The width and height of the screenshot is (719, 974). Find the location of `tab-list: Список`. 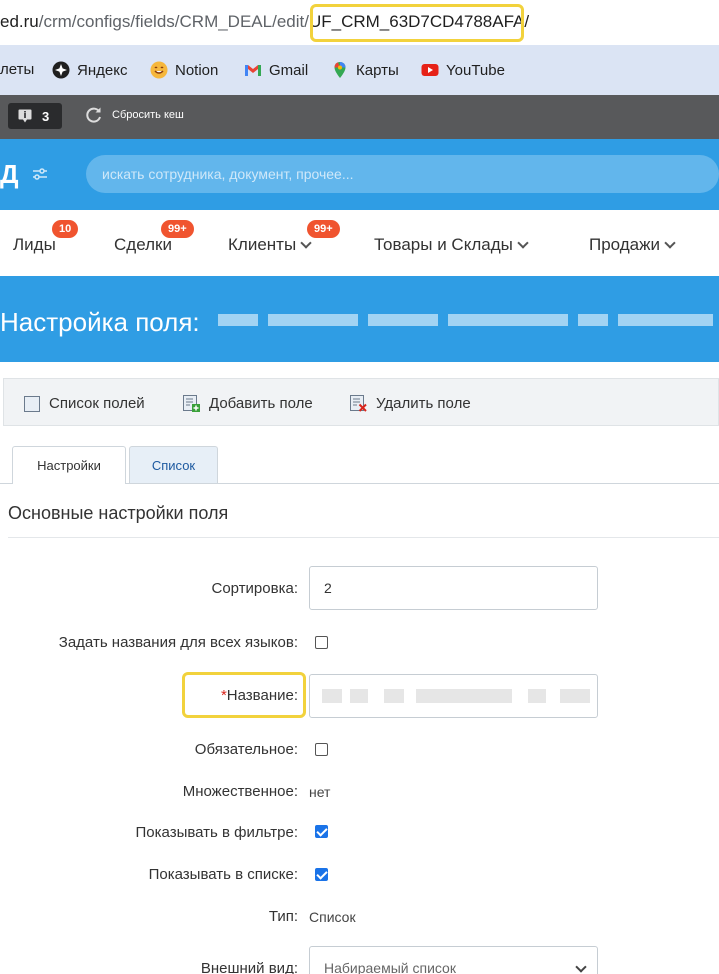

tab-list: Список is located at coordinates (173, 464).